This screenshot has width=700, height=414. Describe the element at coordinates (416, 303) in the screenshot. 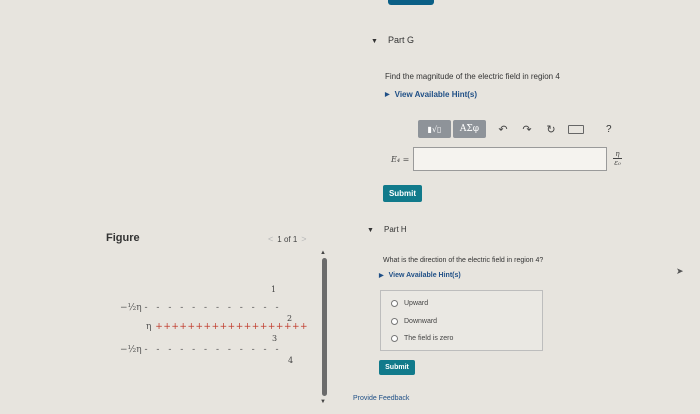

I see `option-label: Upward` at that location.